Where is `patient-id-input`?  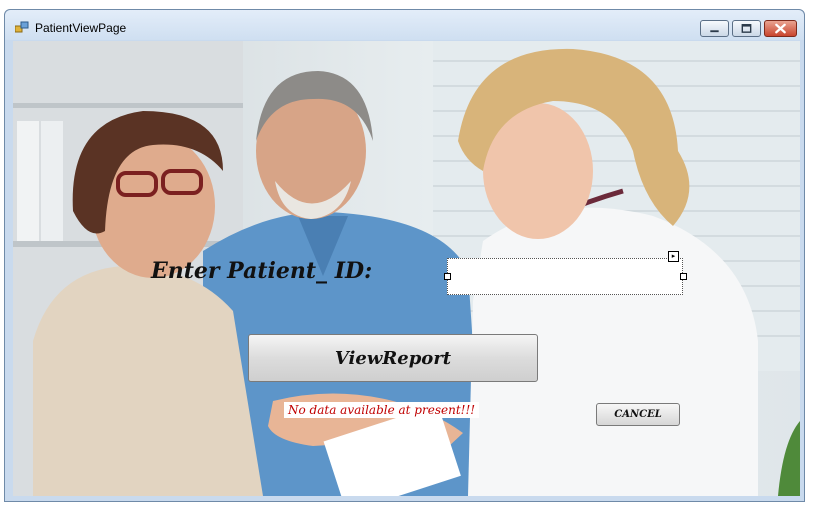 patient-id-input is located at coordinates (565, 276).